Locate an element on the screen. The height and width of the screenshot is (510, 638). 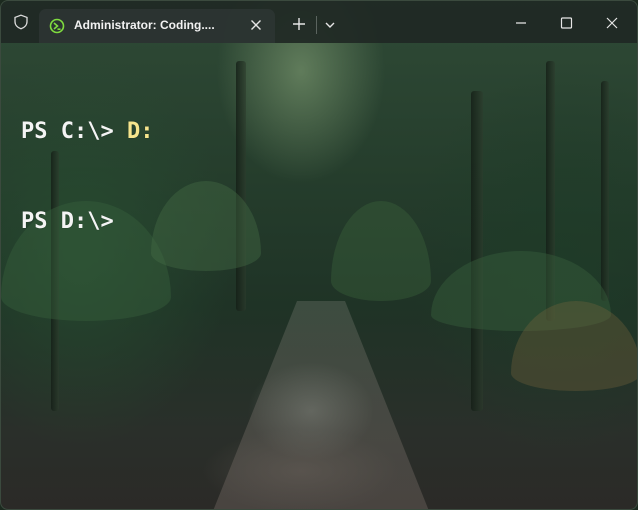
maximize-button is located at coordinates (566, 23).